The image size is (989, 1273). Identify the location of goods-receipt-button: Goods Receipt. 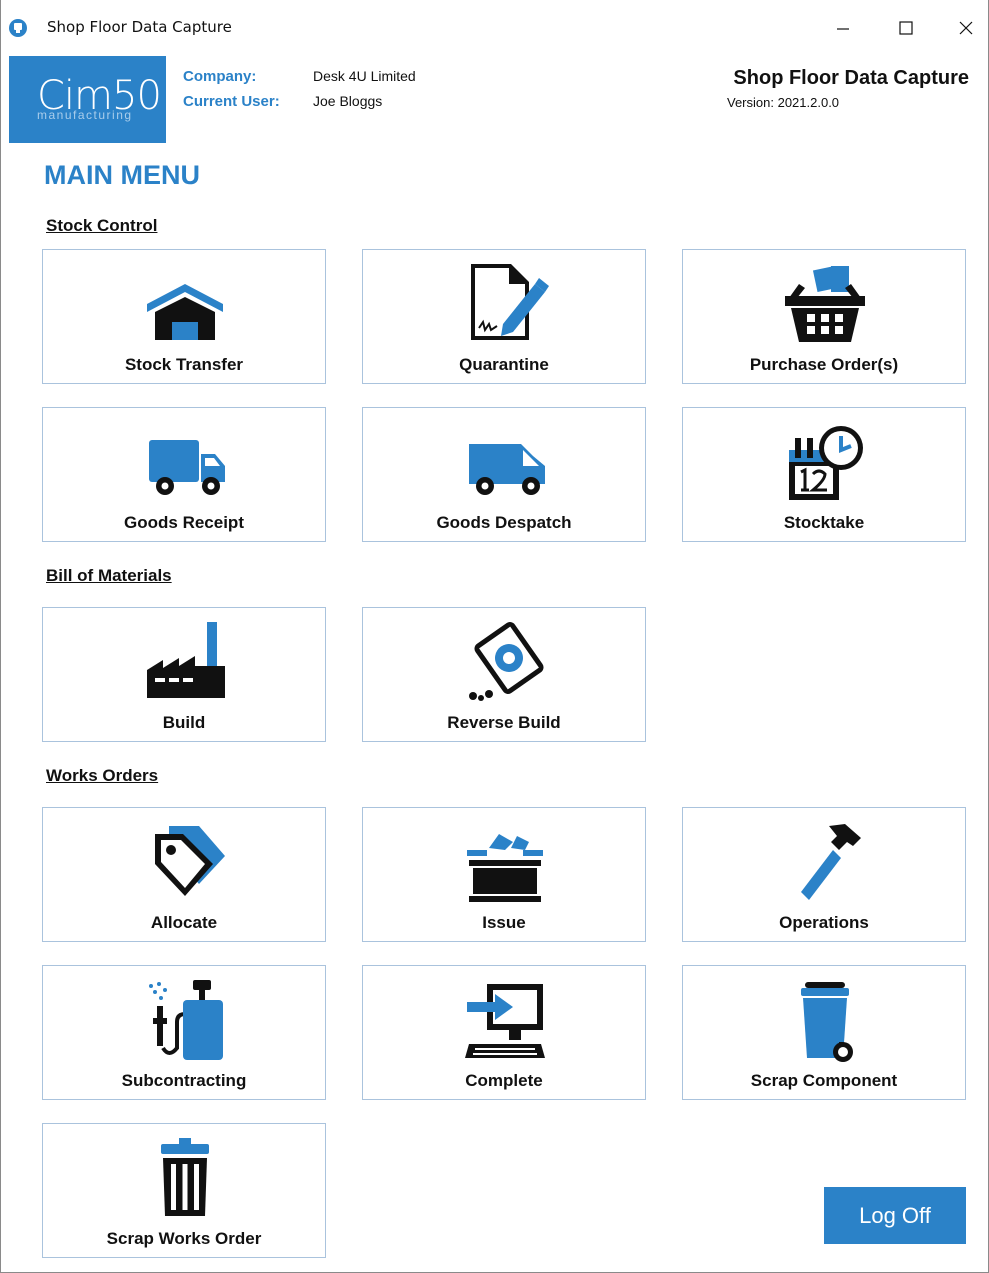
(184, 474).